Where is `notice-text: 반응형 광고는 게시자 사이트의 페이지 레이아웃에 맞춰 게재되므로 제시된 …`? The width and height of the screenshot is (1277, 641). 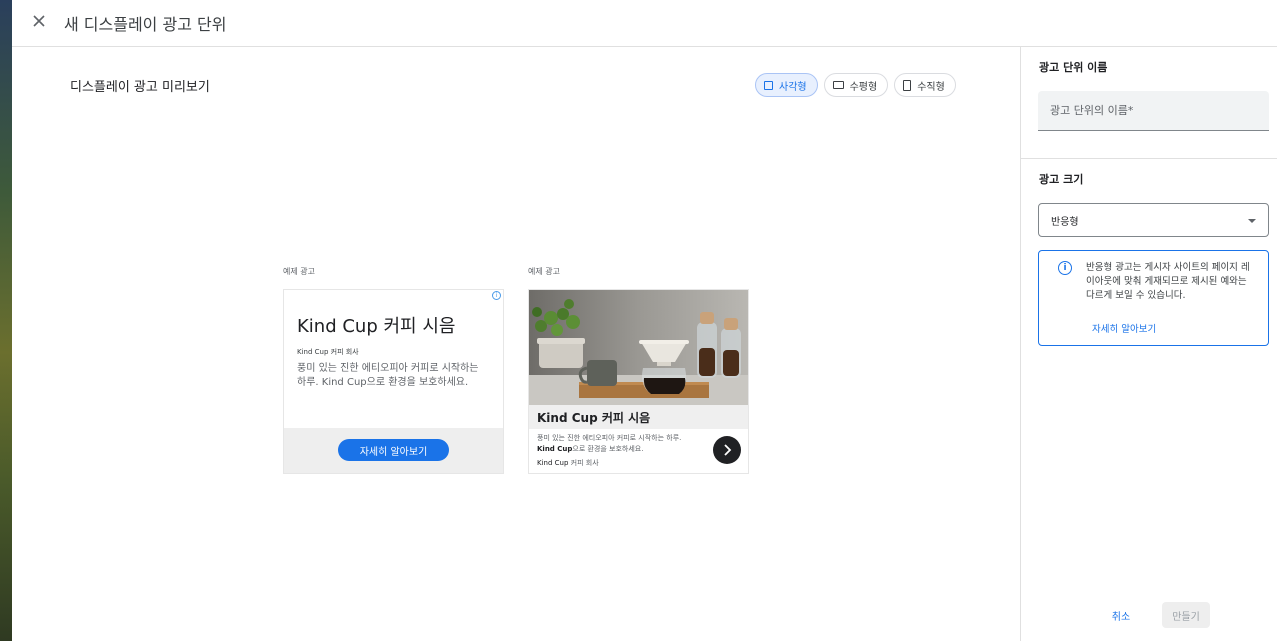
notice-text: 반응형 광고는 게시자 사이트의 페이지 레이아웃에 맞춰 게재되므로 제시된 … is located at coordinates (1168, 281).